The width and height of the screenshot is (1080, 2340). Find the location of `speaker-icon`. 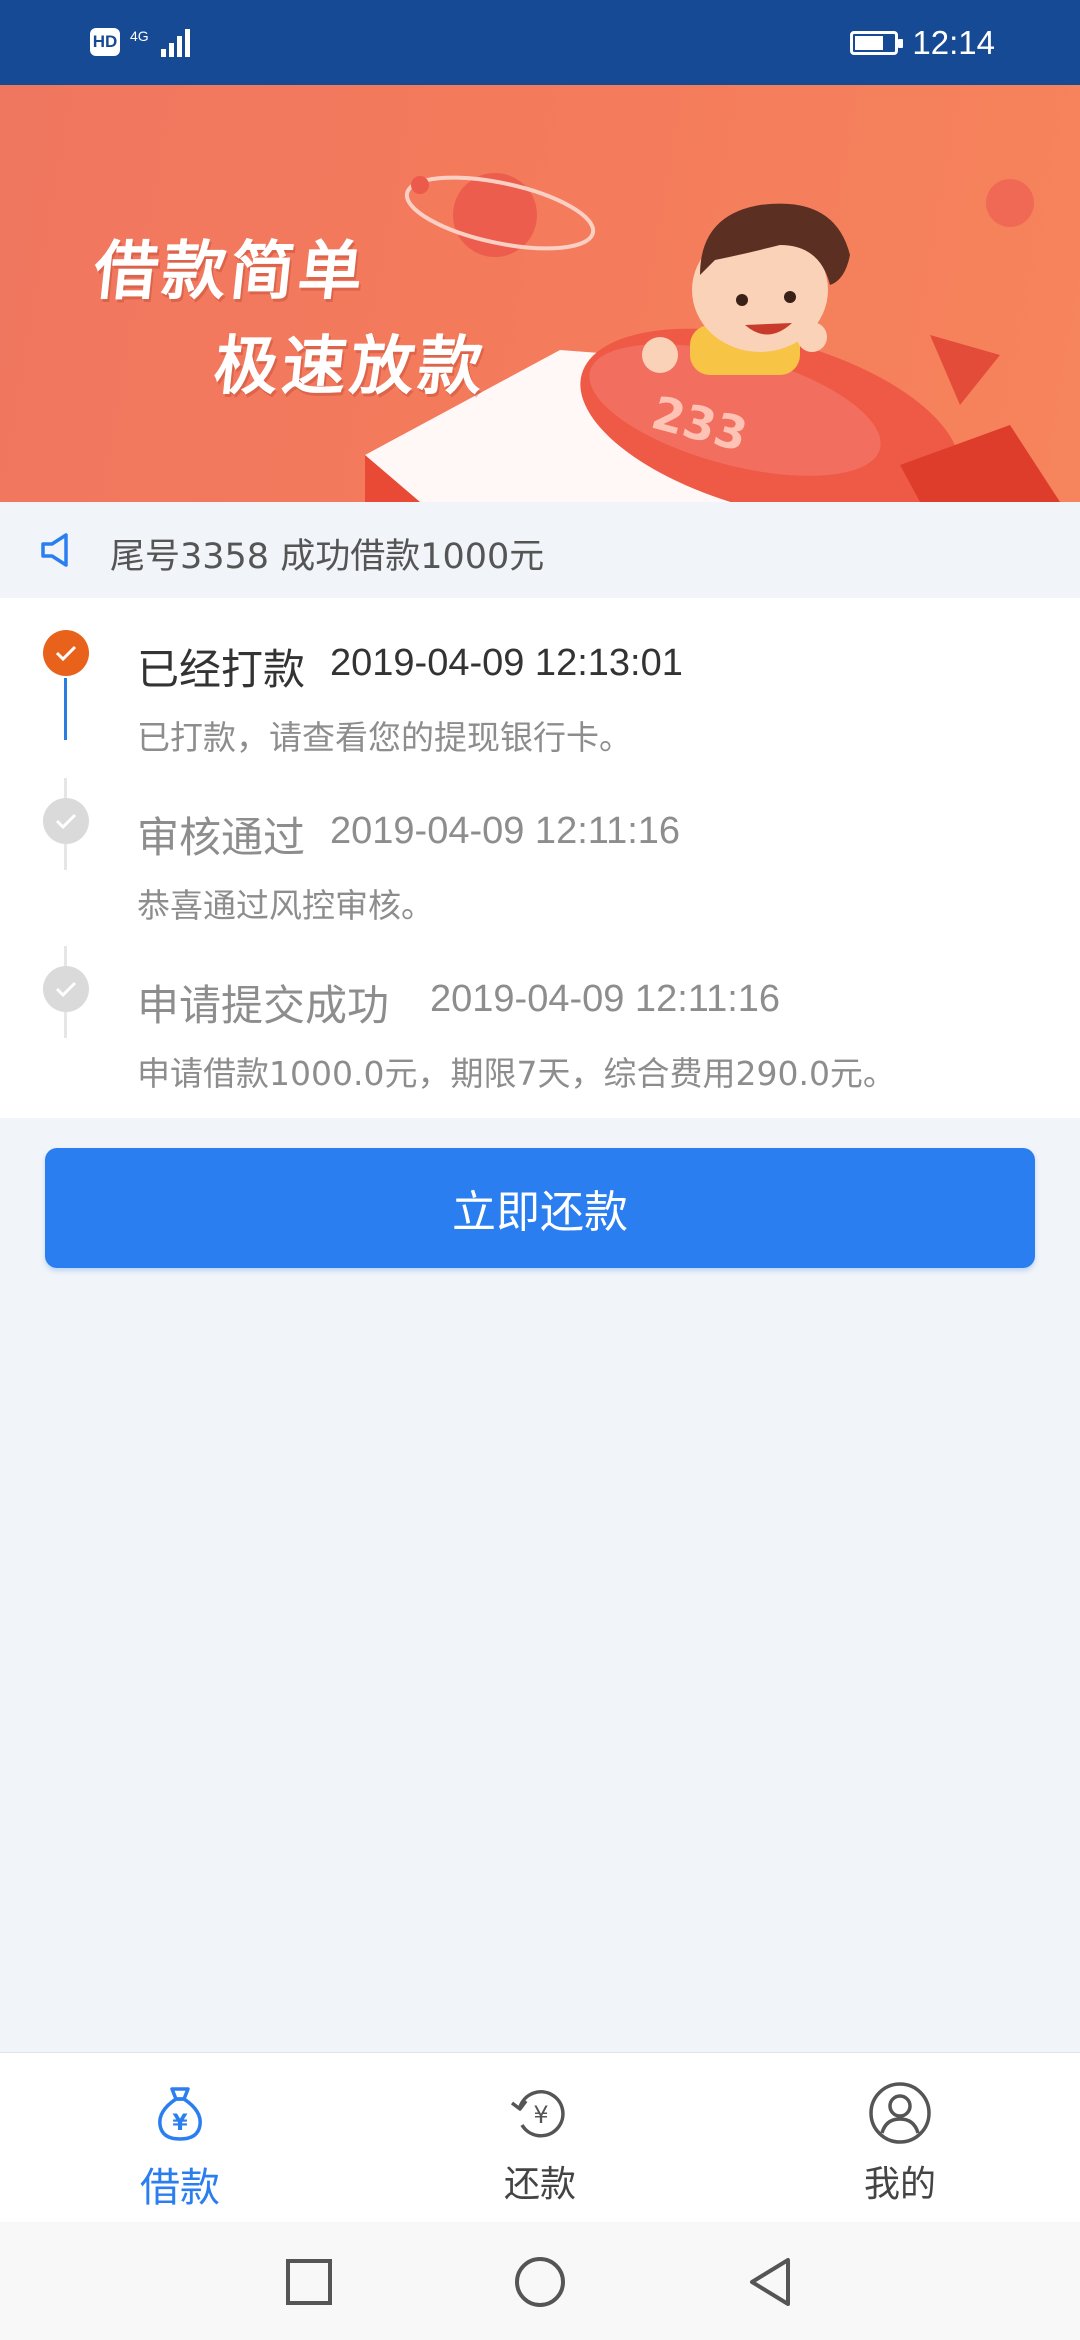

speaker-icon is located at coordinates (54, 550).